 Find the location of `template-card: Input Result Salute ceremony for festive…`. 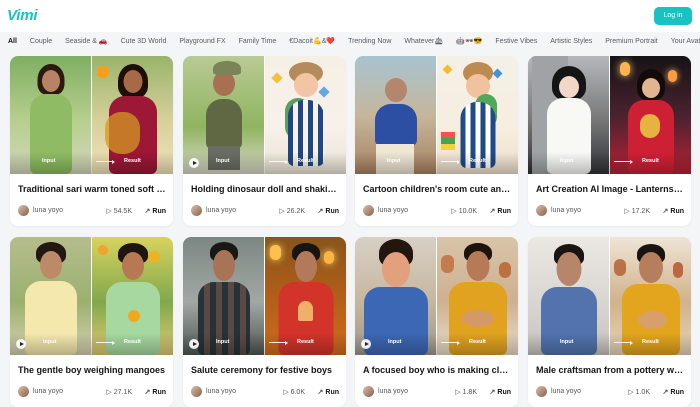

template-card: Input Result Salute ceremony for festive… is located at coordinates (264, 322).